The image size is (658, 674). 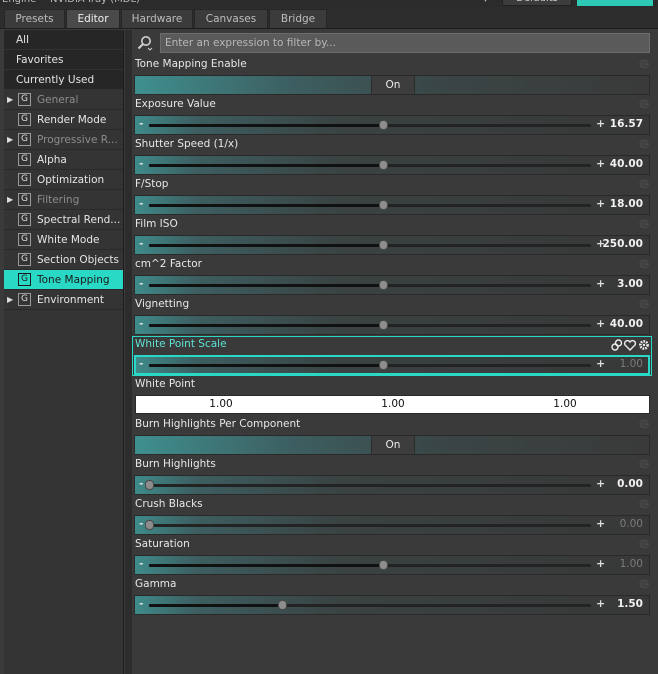 I want to click on slider-value: 18.00, so click(x=626, y=204).